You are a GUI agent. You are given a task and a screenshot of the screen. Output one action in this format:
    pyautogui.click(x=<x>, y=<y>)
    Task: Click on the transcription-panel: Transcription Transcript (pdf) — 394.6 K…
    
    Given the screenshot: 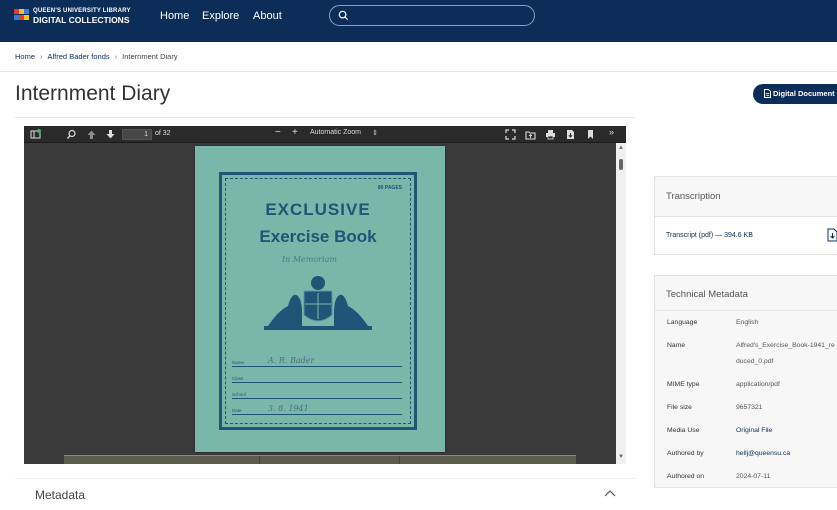 What is the action you would take?
    pyautogui.click(x=745, y=215)
    